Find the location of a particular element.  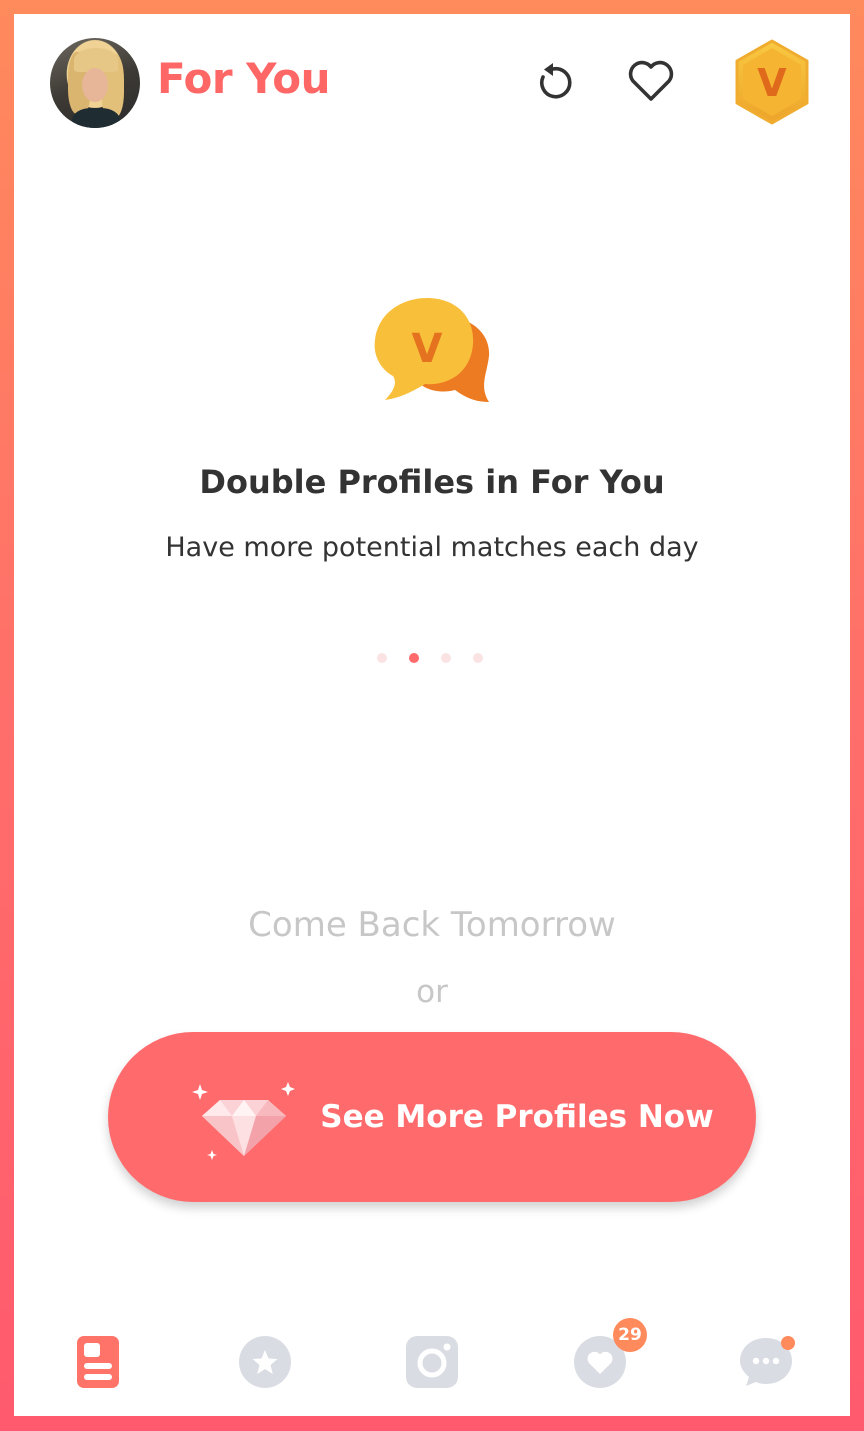

or-separator: or is located at coordinates (432, 992).